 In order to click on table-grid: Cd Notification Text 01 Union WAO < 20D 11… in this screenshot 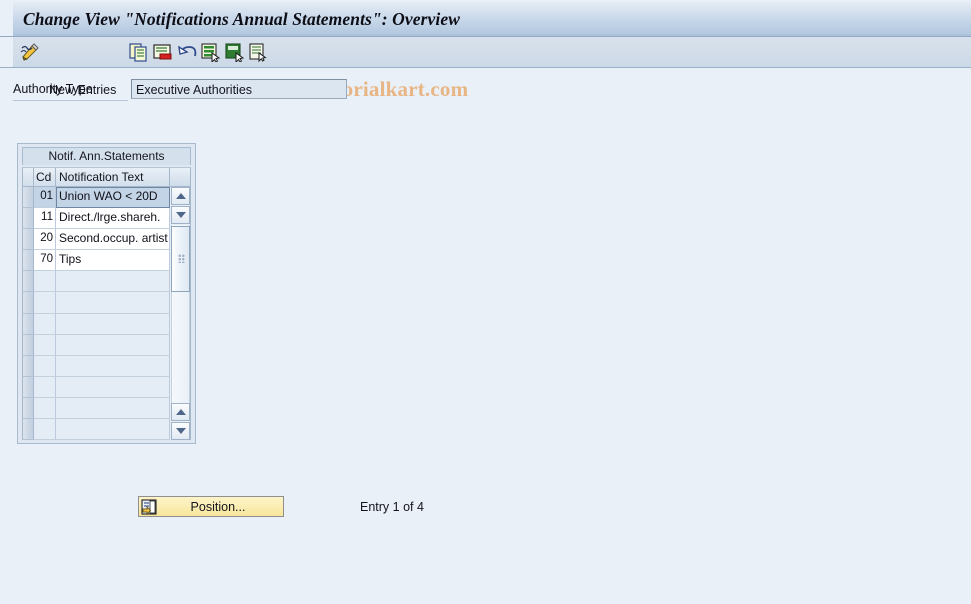, I will do `click(106, 303)`.